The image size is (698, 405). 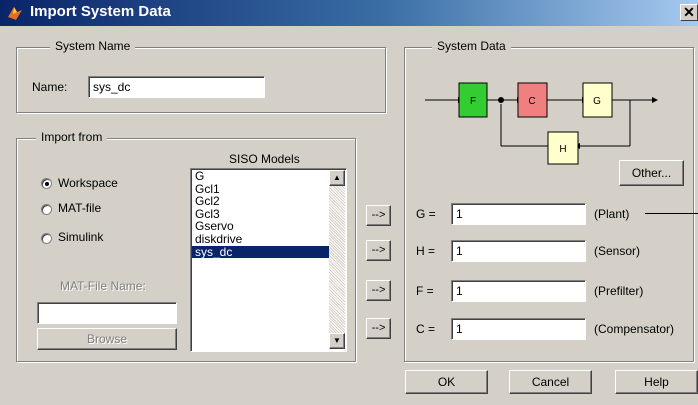 I want to click on g-field, so click(x=518, y=214).